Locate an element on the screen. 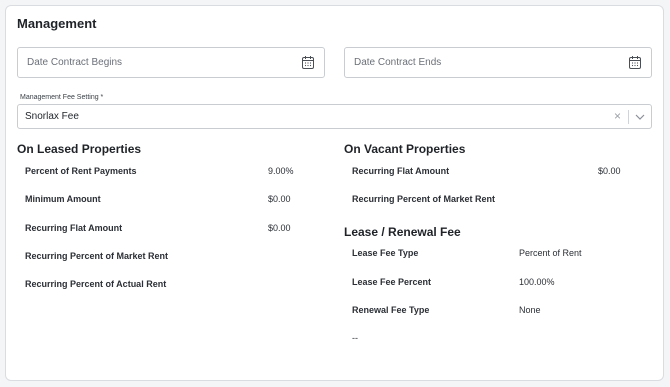 Image resolution: width=670 pixels, height=387 pixels. select-divider is located at coordinates (628, 117).